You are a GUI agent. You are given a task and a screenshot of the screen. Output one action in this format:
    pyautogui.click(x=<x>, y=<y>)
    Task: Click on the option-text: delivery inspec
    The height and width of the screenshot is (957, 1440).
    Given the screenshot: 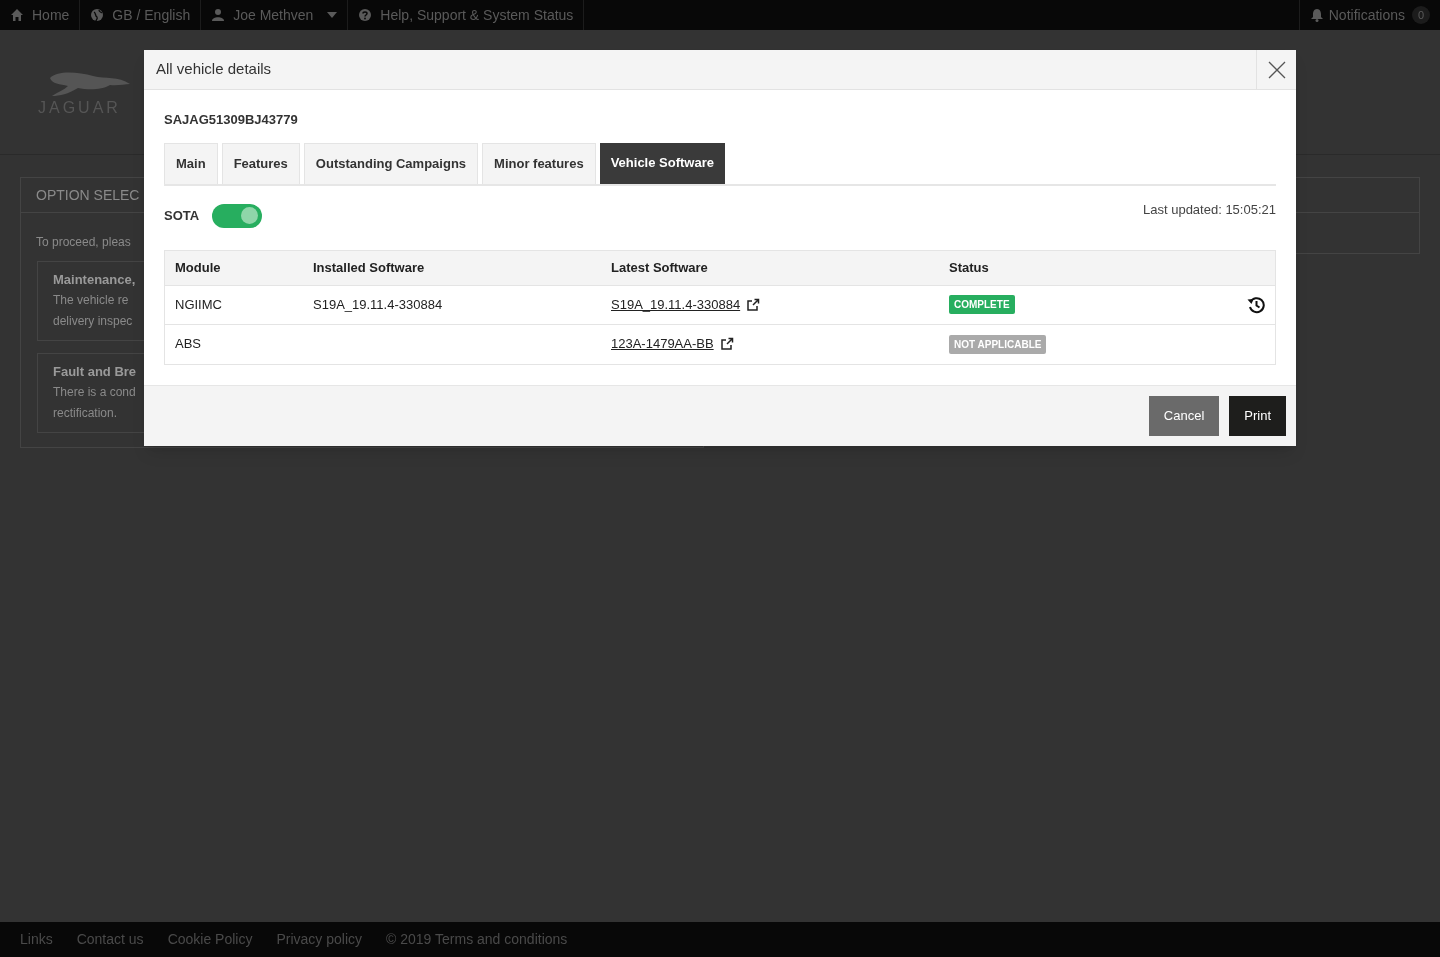 What is the action you would take?
    pyautogui.click(x=93, y=321)
    